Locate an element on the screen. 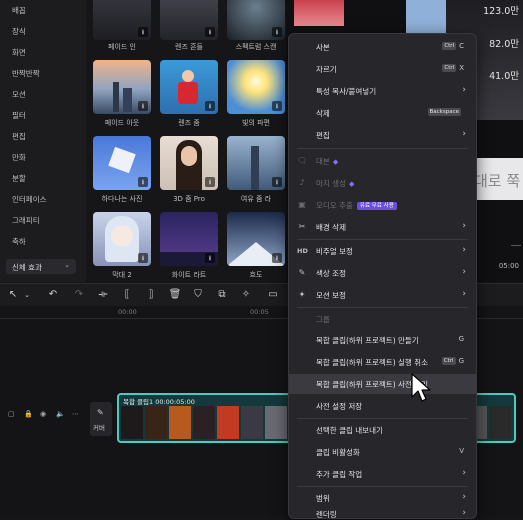  select-tool-icon: ↖ is located at coordinates (13, 295).